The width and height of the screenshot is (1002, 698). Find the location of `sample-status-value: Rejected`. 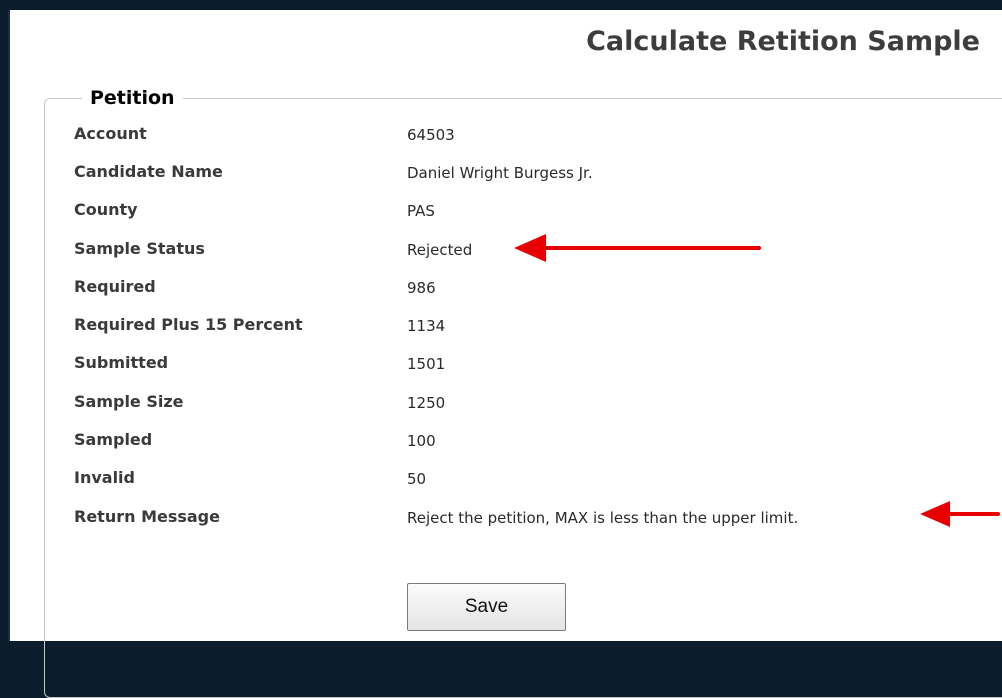

sample-status-value: Rejected is located at coordinates (440, 250).